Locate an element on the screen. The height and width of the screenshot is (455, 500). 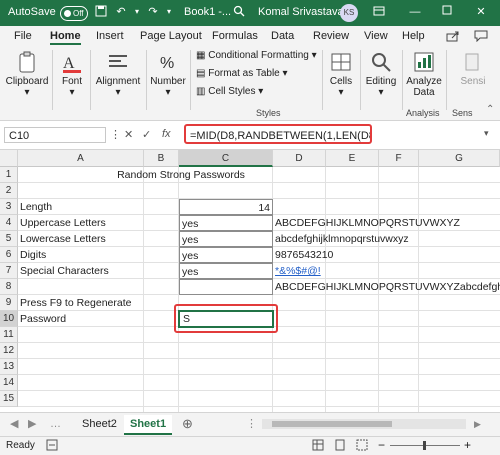
sheet-title-cell: Random Strong Passwords is located at coordinates (181, 175).